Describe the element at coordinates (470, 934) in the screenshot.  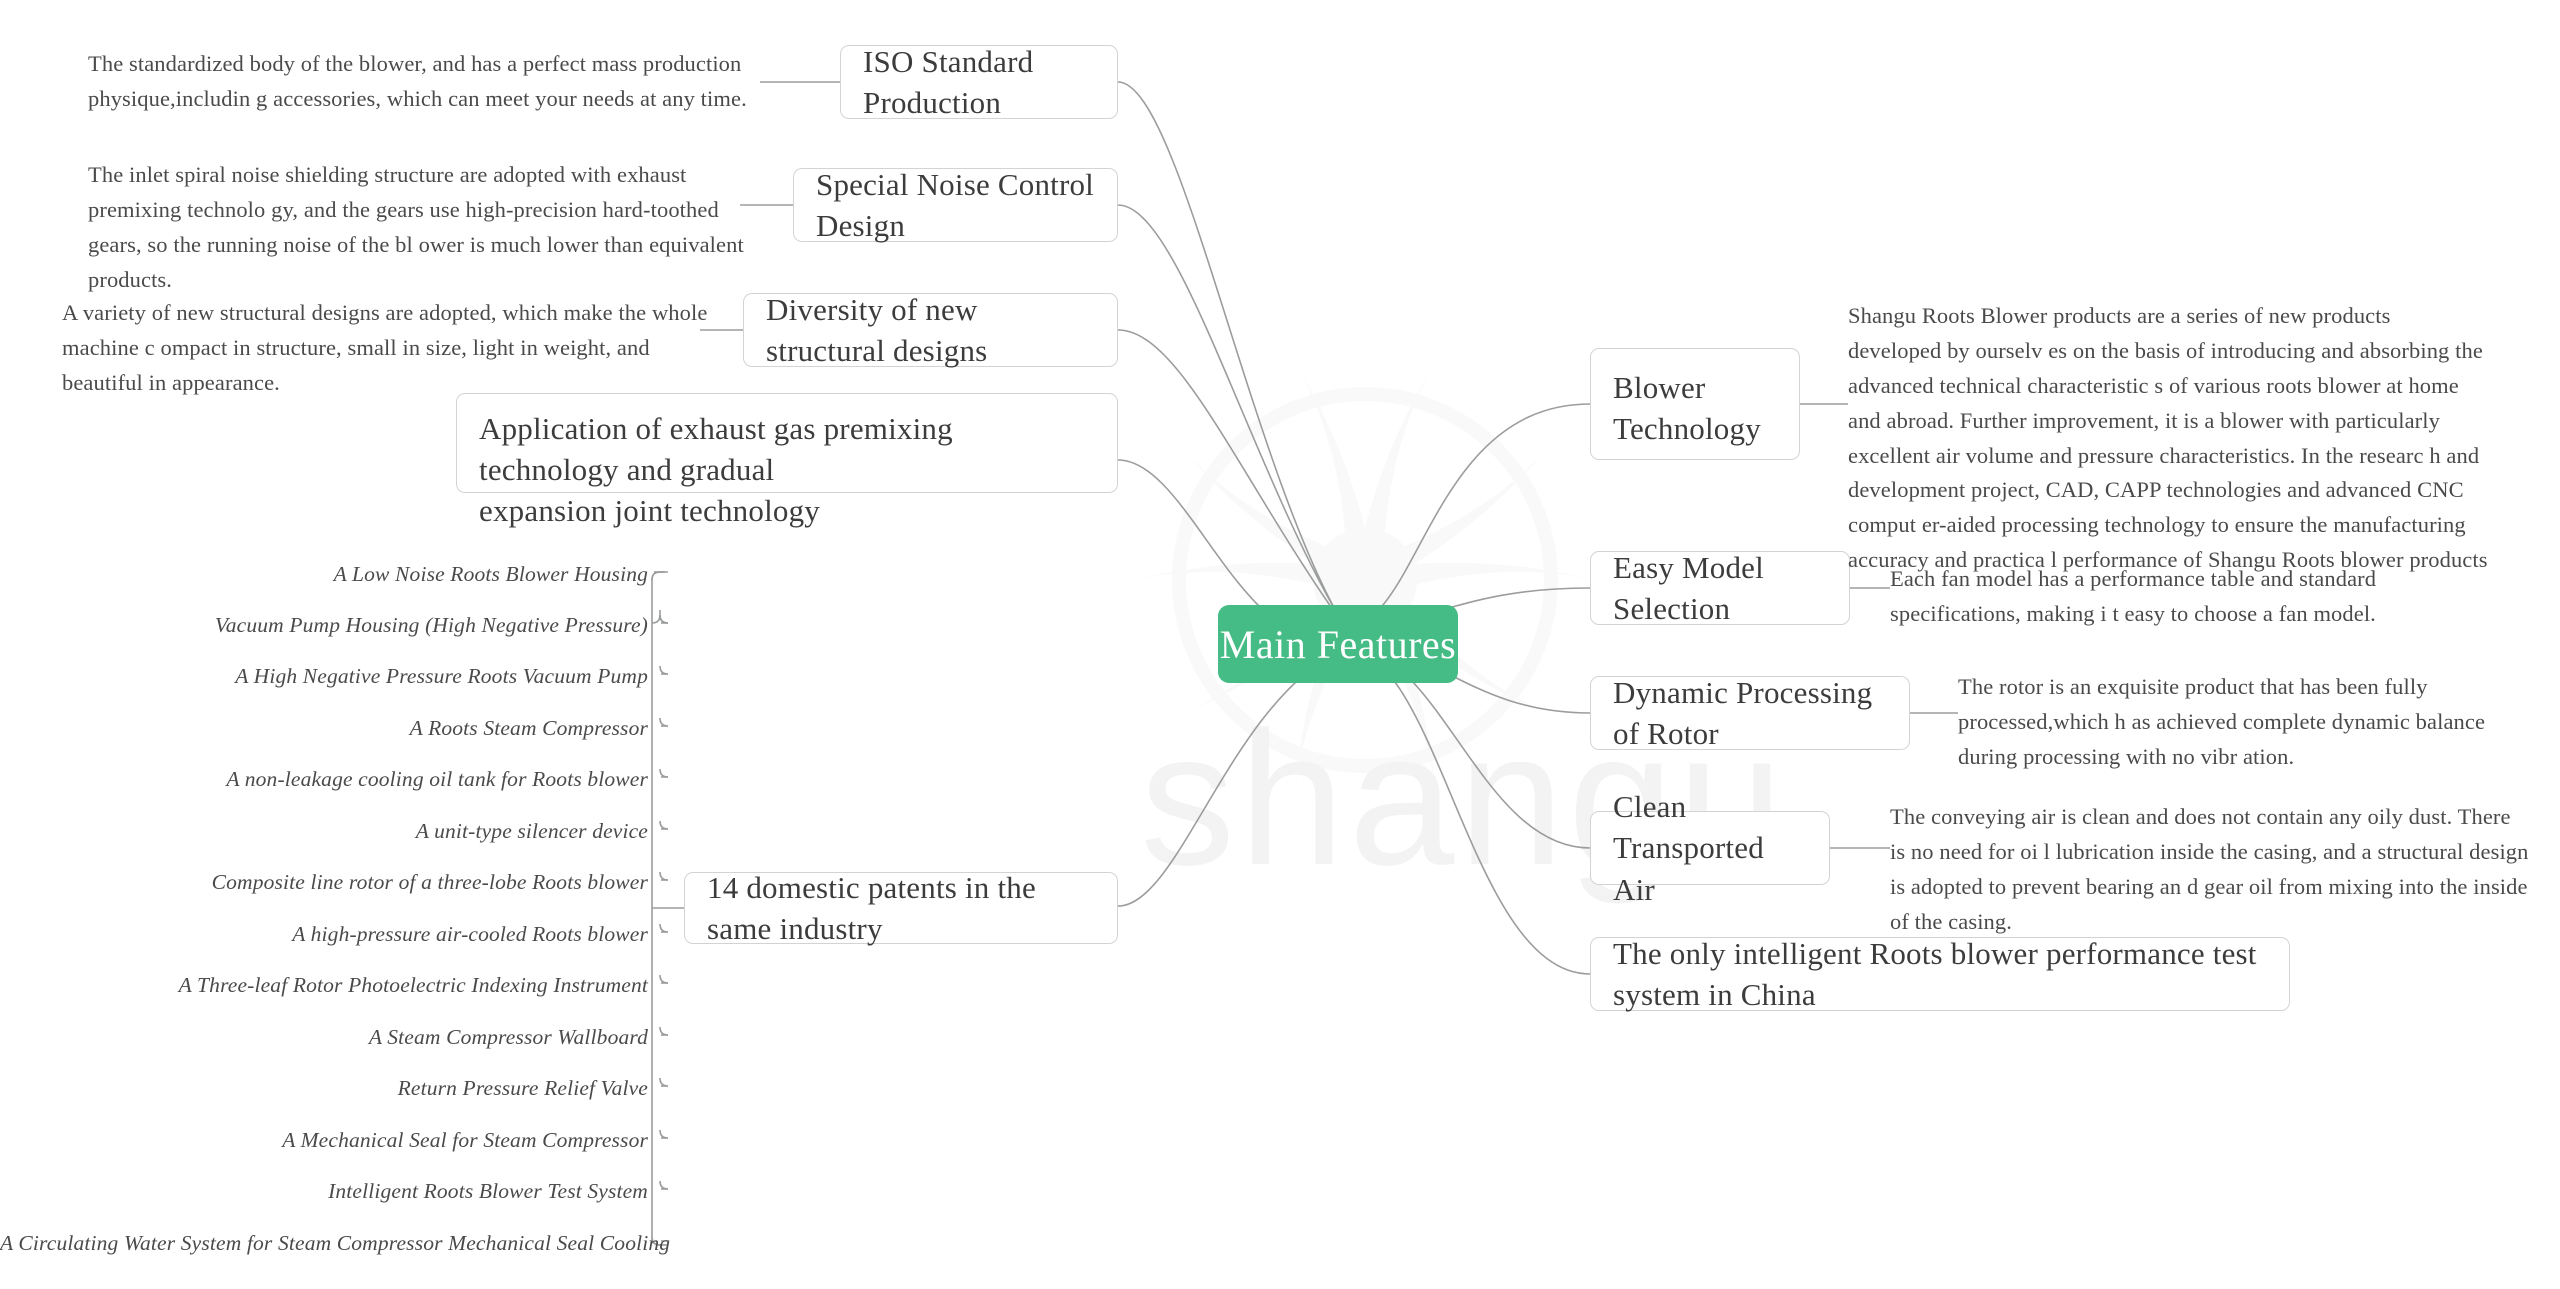
I see `patent-label: A high-pressure air-cooled Roots blower` at that location.